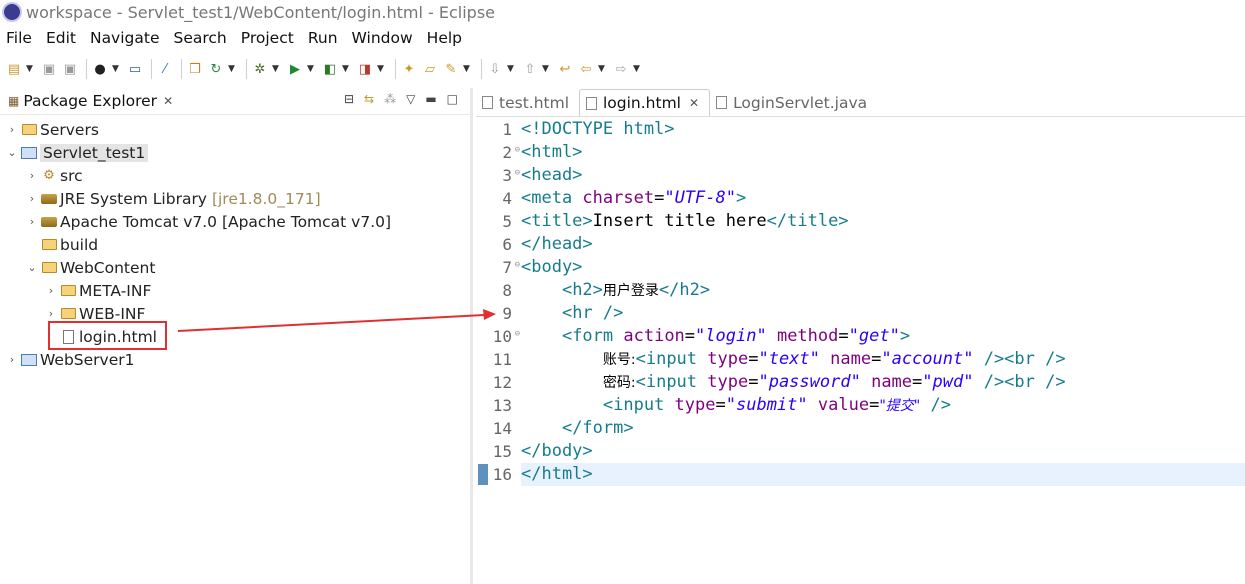 The width and height of the screenshot is (1245, 584). I want to click on code-line: <head>, so click(552, 175).